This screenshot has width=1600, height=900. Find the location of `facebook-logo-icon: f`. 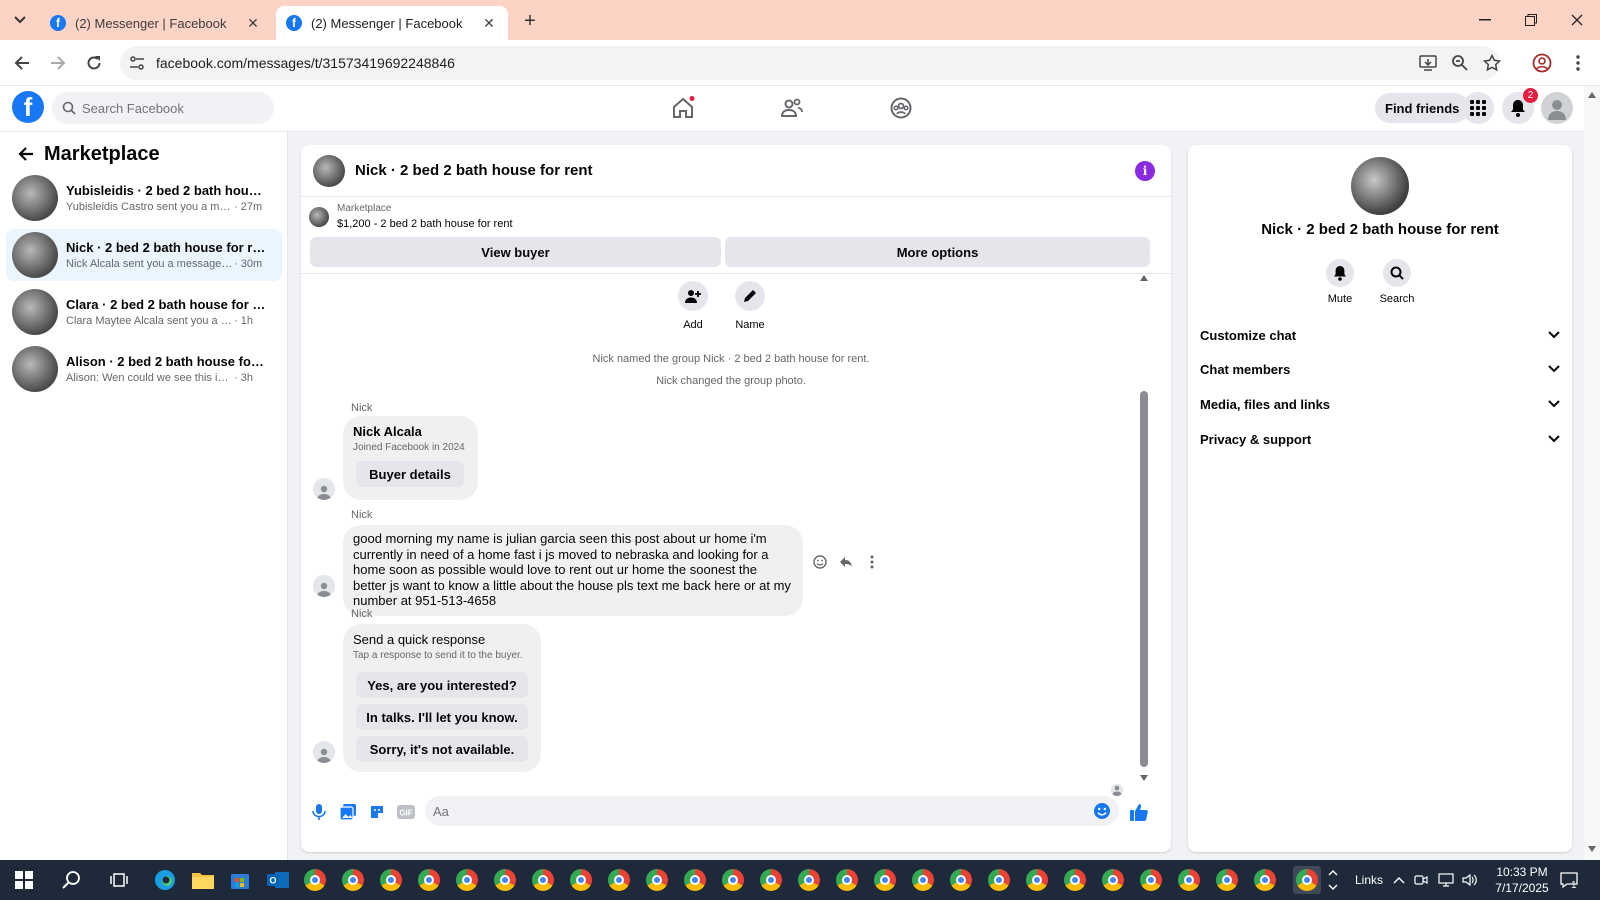

facebook-logo-icon: f is located at coordinates (28, 107).